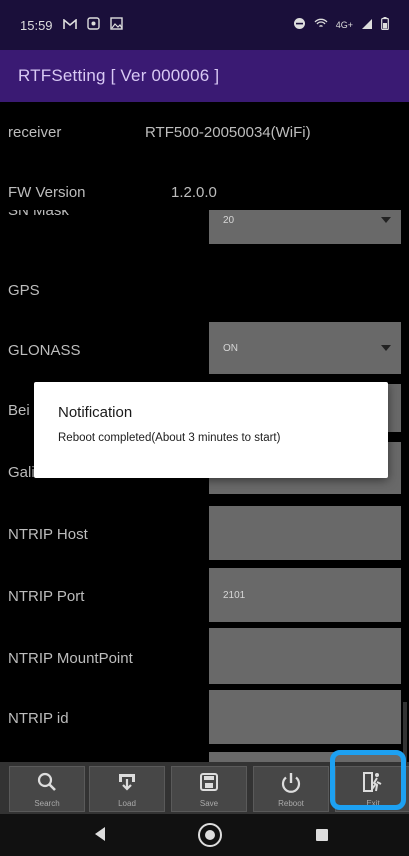 The width and height of the screenshot is (409, 856). I want to click on power-icon, so click(291, 783).